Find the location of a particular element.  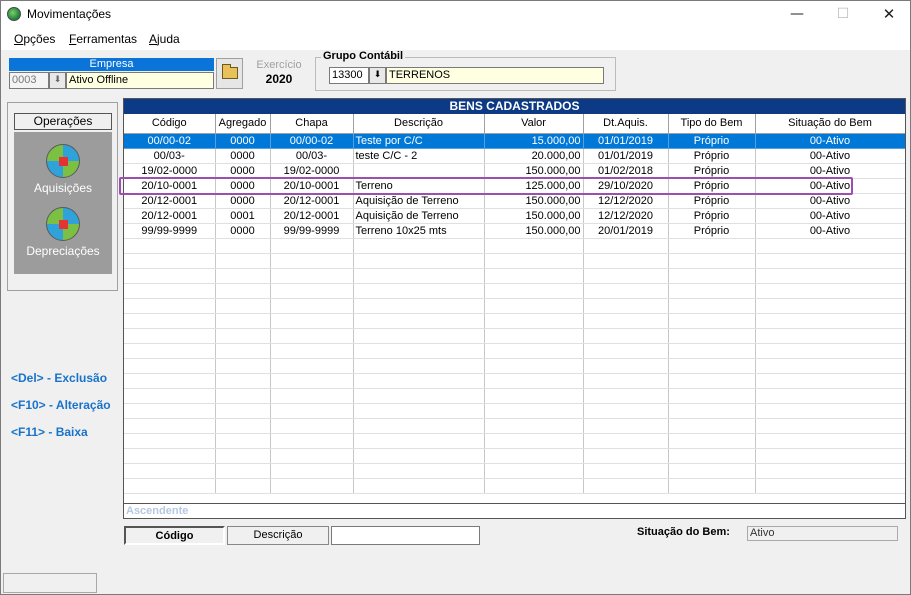

open-folder-button is located at coordinates (229, 73).